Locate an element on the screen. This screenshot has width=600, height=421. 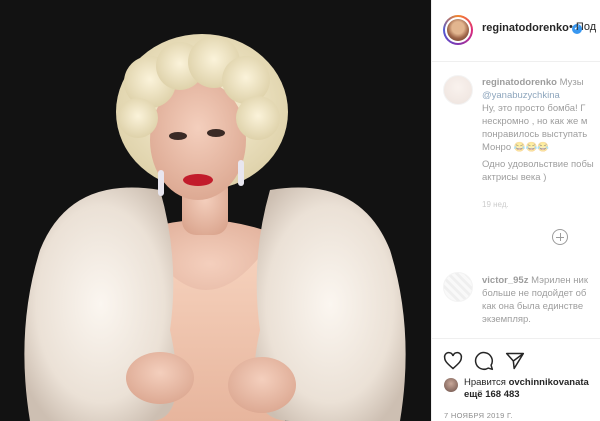
post-date: 7 НОЯБРЯ 2019 Г. is located at coordinates (478, 415).